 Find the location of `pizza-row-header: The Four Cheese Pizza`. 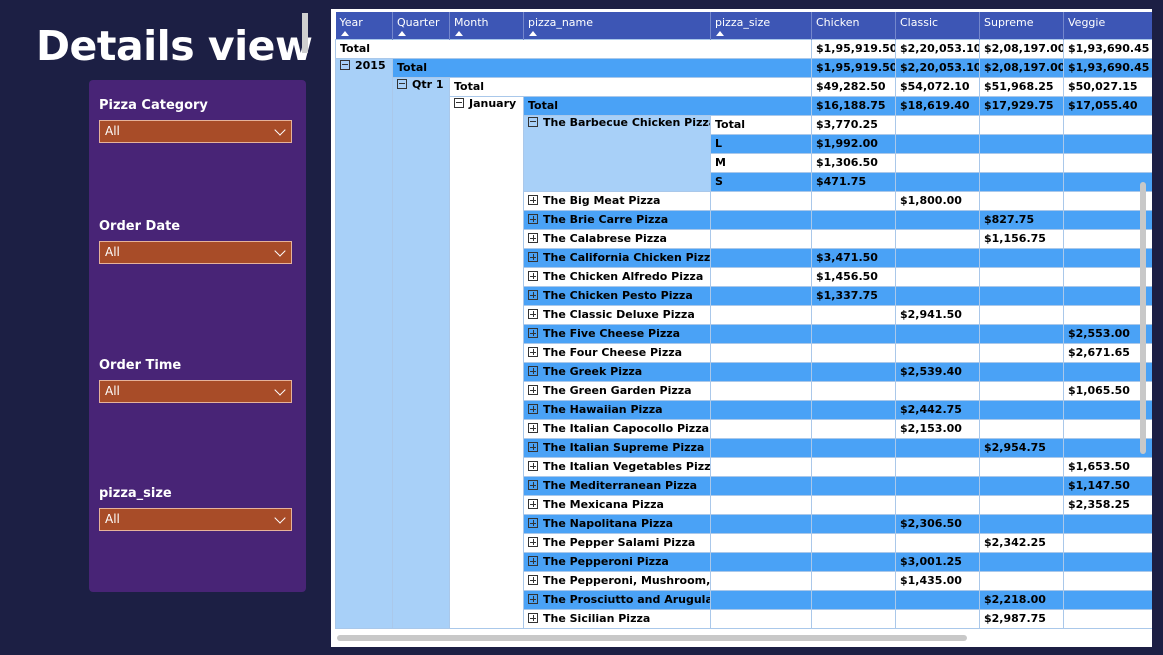

pizza-row-header: The Four Cheese Pizza is located at coordinates (617, 352).